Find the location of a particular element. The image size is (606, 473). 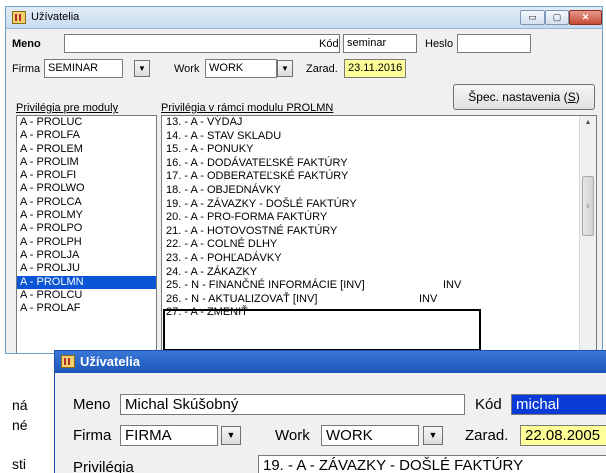

firma-select: SEMINAR is located at coordinates (83, 68).